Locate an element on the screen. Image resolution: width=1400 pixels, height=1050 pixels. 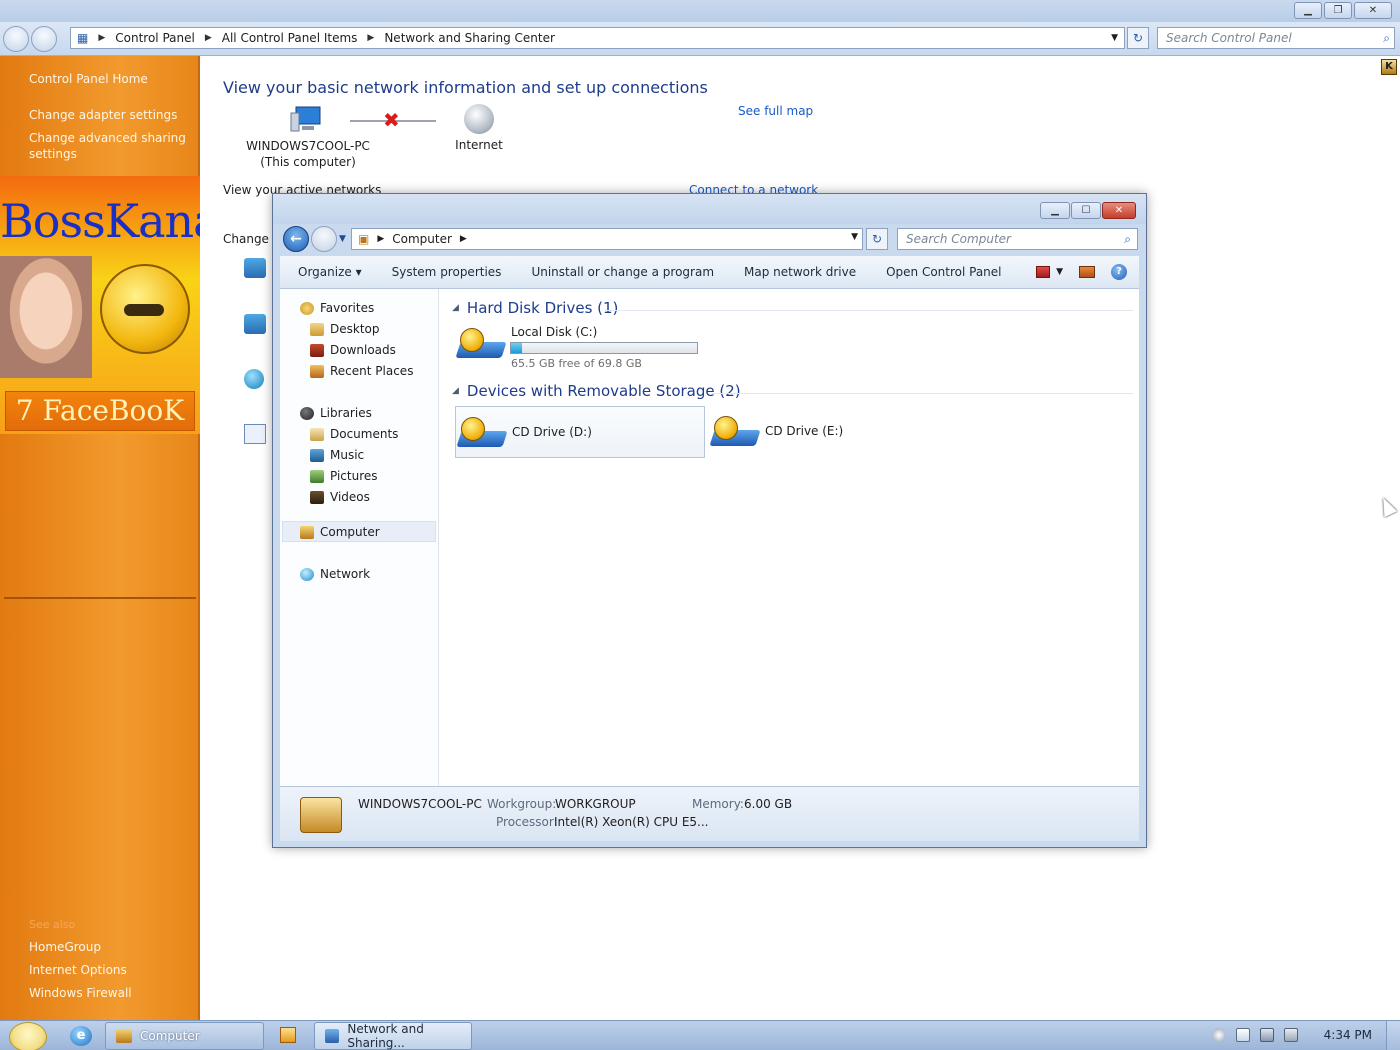
breadcrumb-all-items: All Control Panel Items is located at coordinates (290, 38).